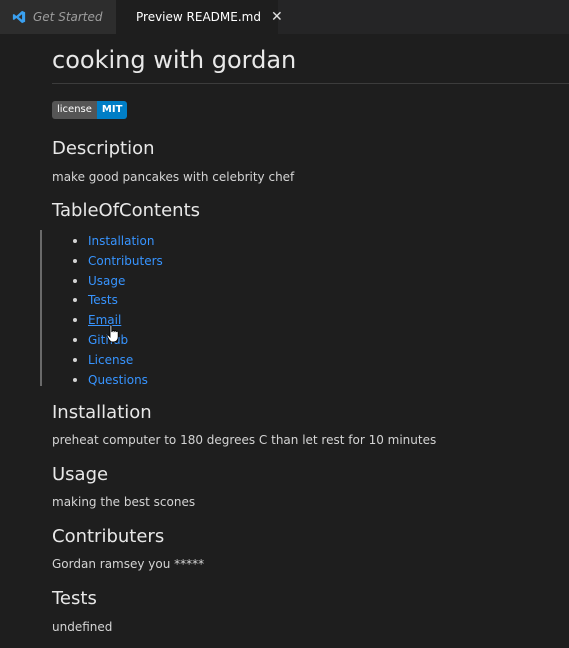 The width and height of the screenshot is (569, 648). I want to click on hand-pointer-cursor-icon, so click(112, 333).